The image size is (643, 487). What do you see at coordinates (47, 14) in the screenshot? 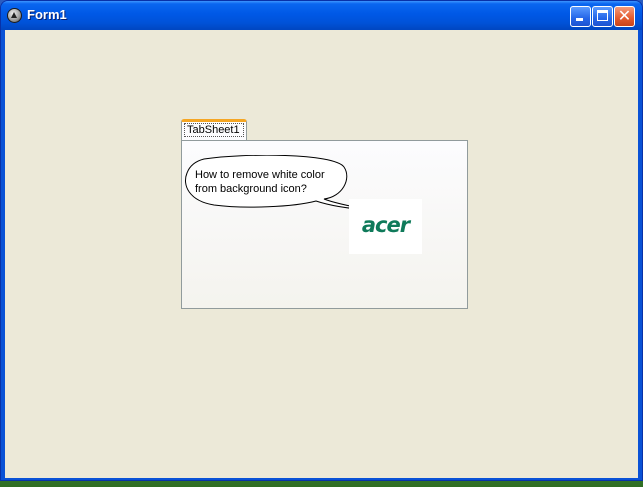
I see `window-title: Form1` at bounding box center [47, 14].